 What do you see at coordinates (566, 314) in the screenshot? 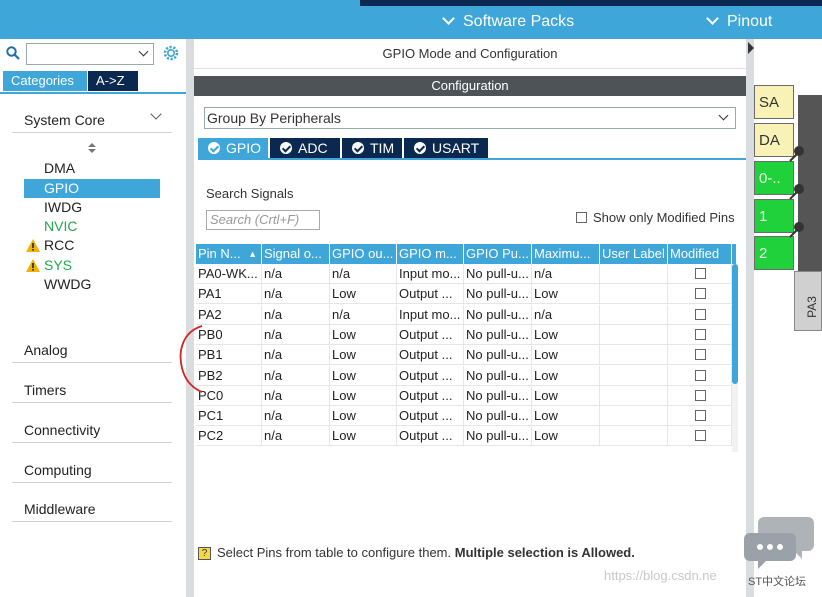
I see `cell-max-speed: n/a` at bounding box center [566, 314].